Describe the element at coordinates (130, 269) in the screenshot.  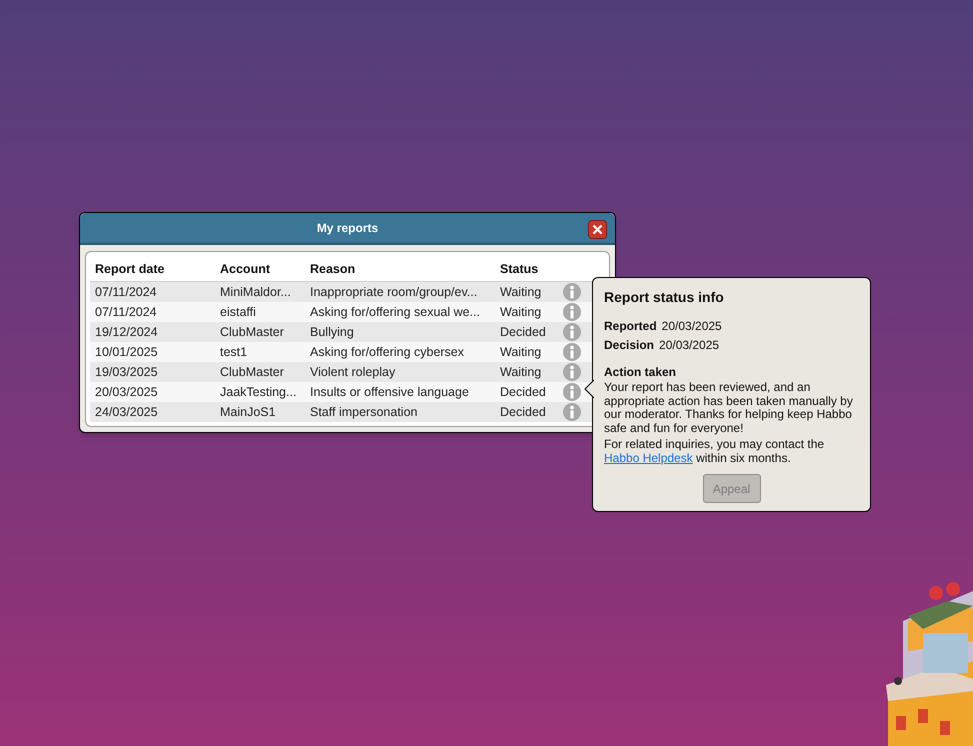
I see `column-header: Report date` at that location.